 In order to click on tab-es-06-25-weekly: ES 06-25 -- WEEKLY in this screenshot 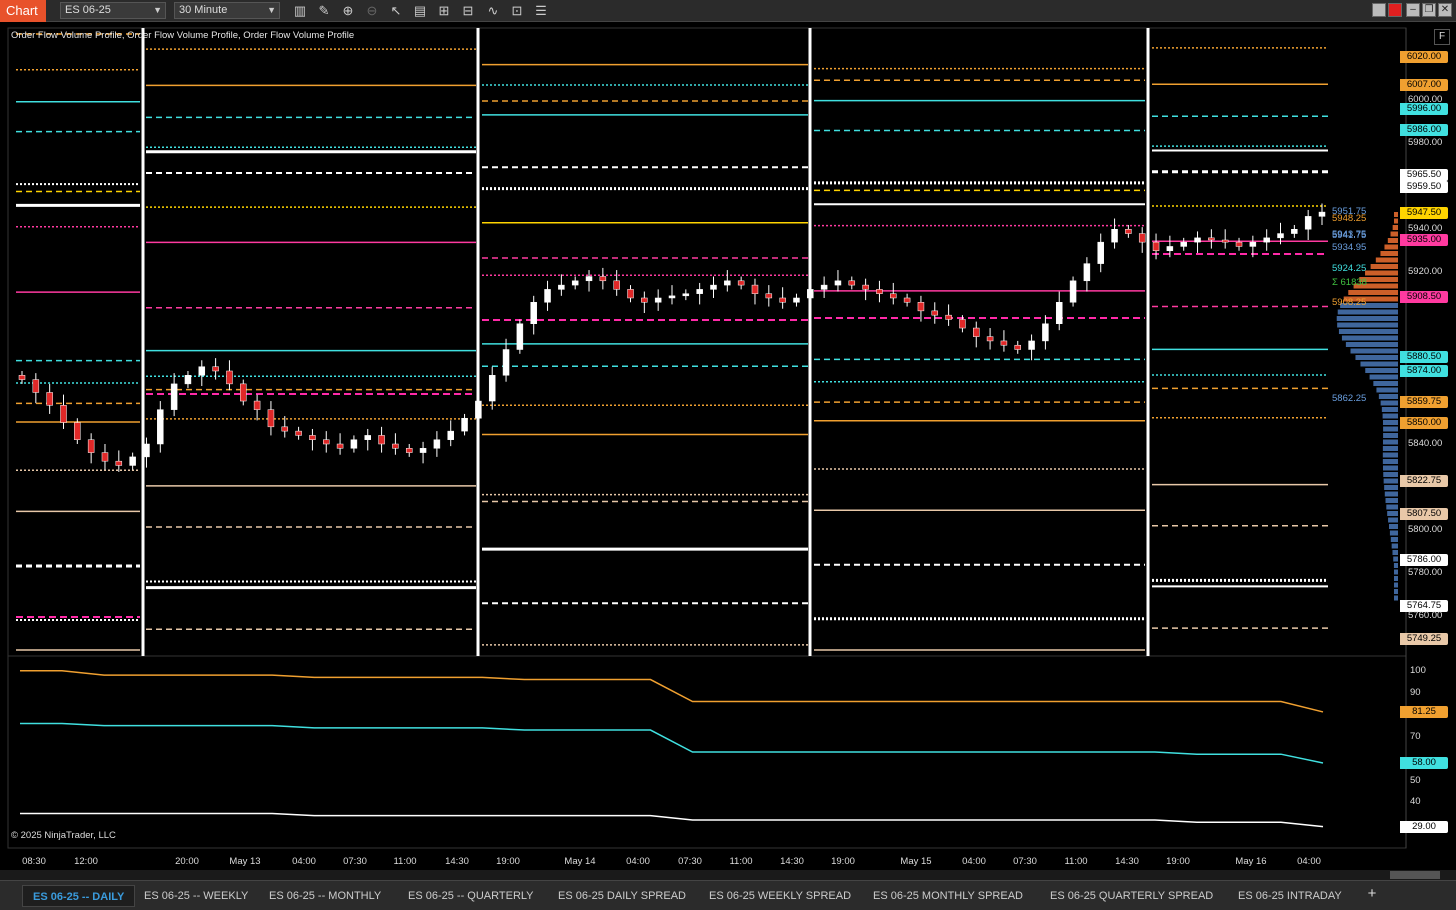, I will do `click(196, 896)`.